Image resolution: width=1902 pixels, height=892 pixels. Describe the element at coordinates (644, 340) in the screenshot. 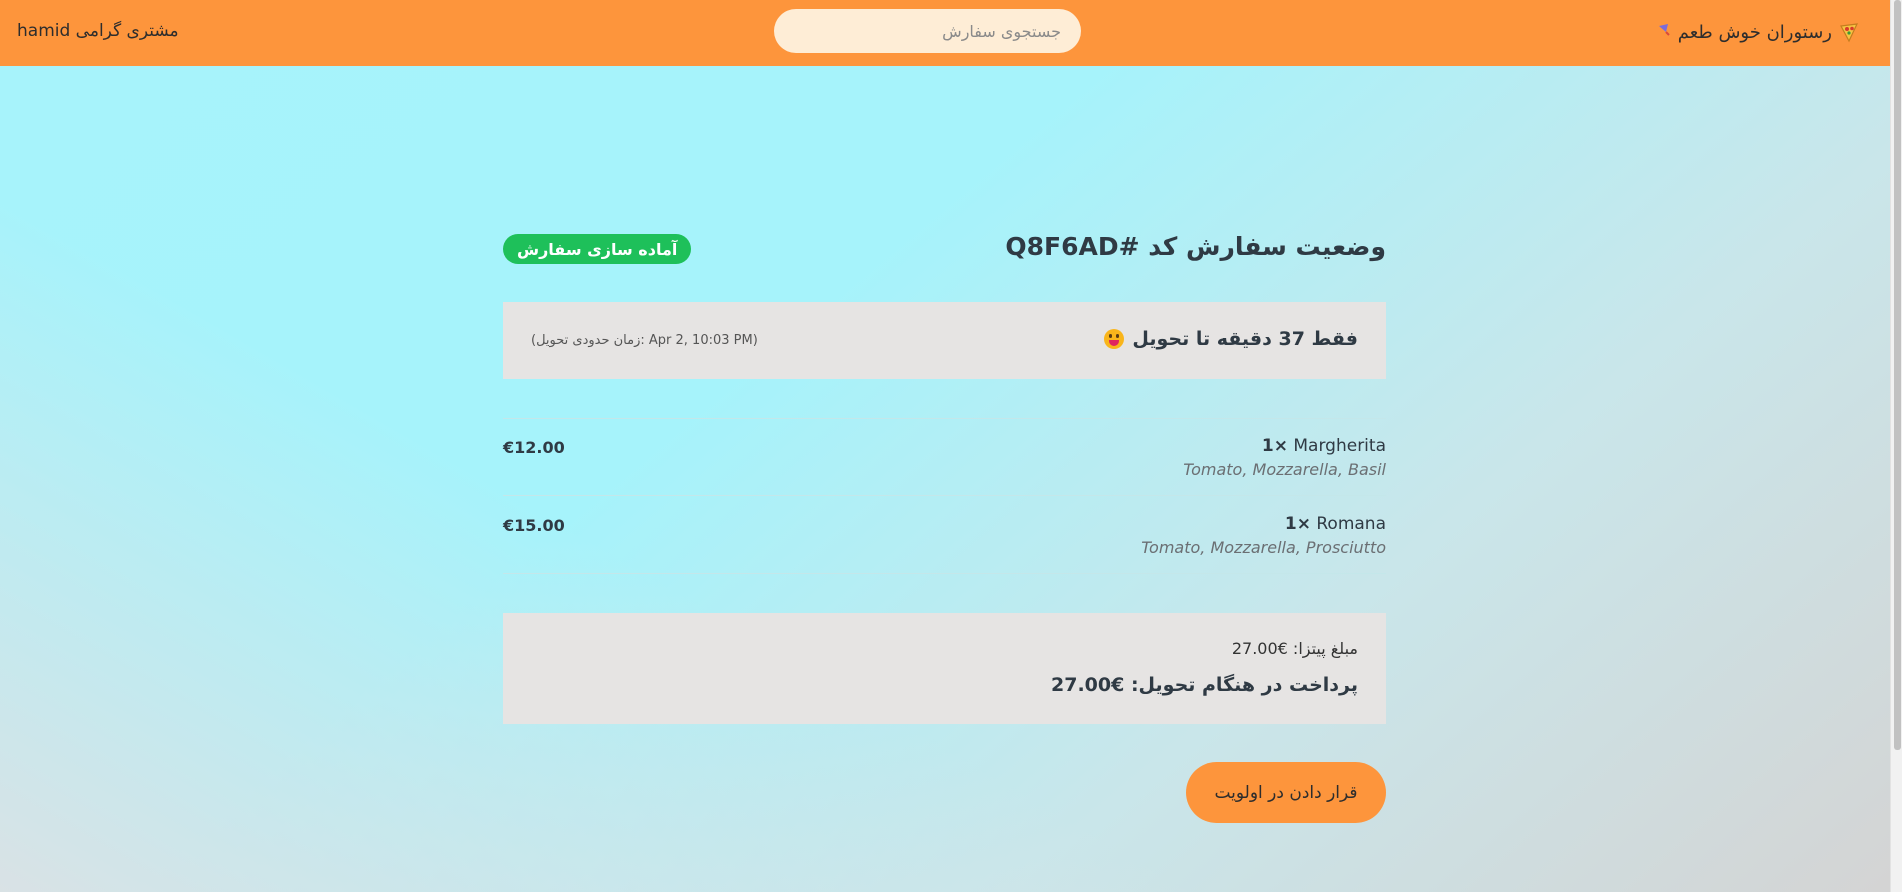

I see `eta-estimated-time: (زمان حدودی تحویل: Apr 2, 10:03 PM)` at that location.